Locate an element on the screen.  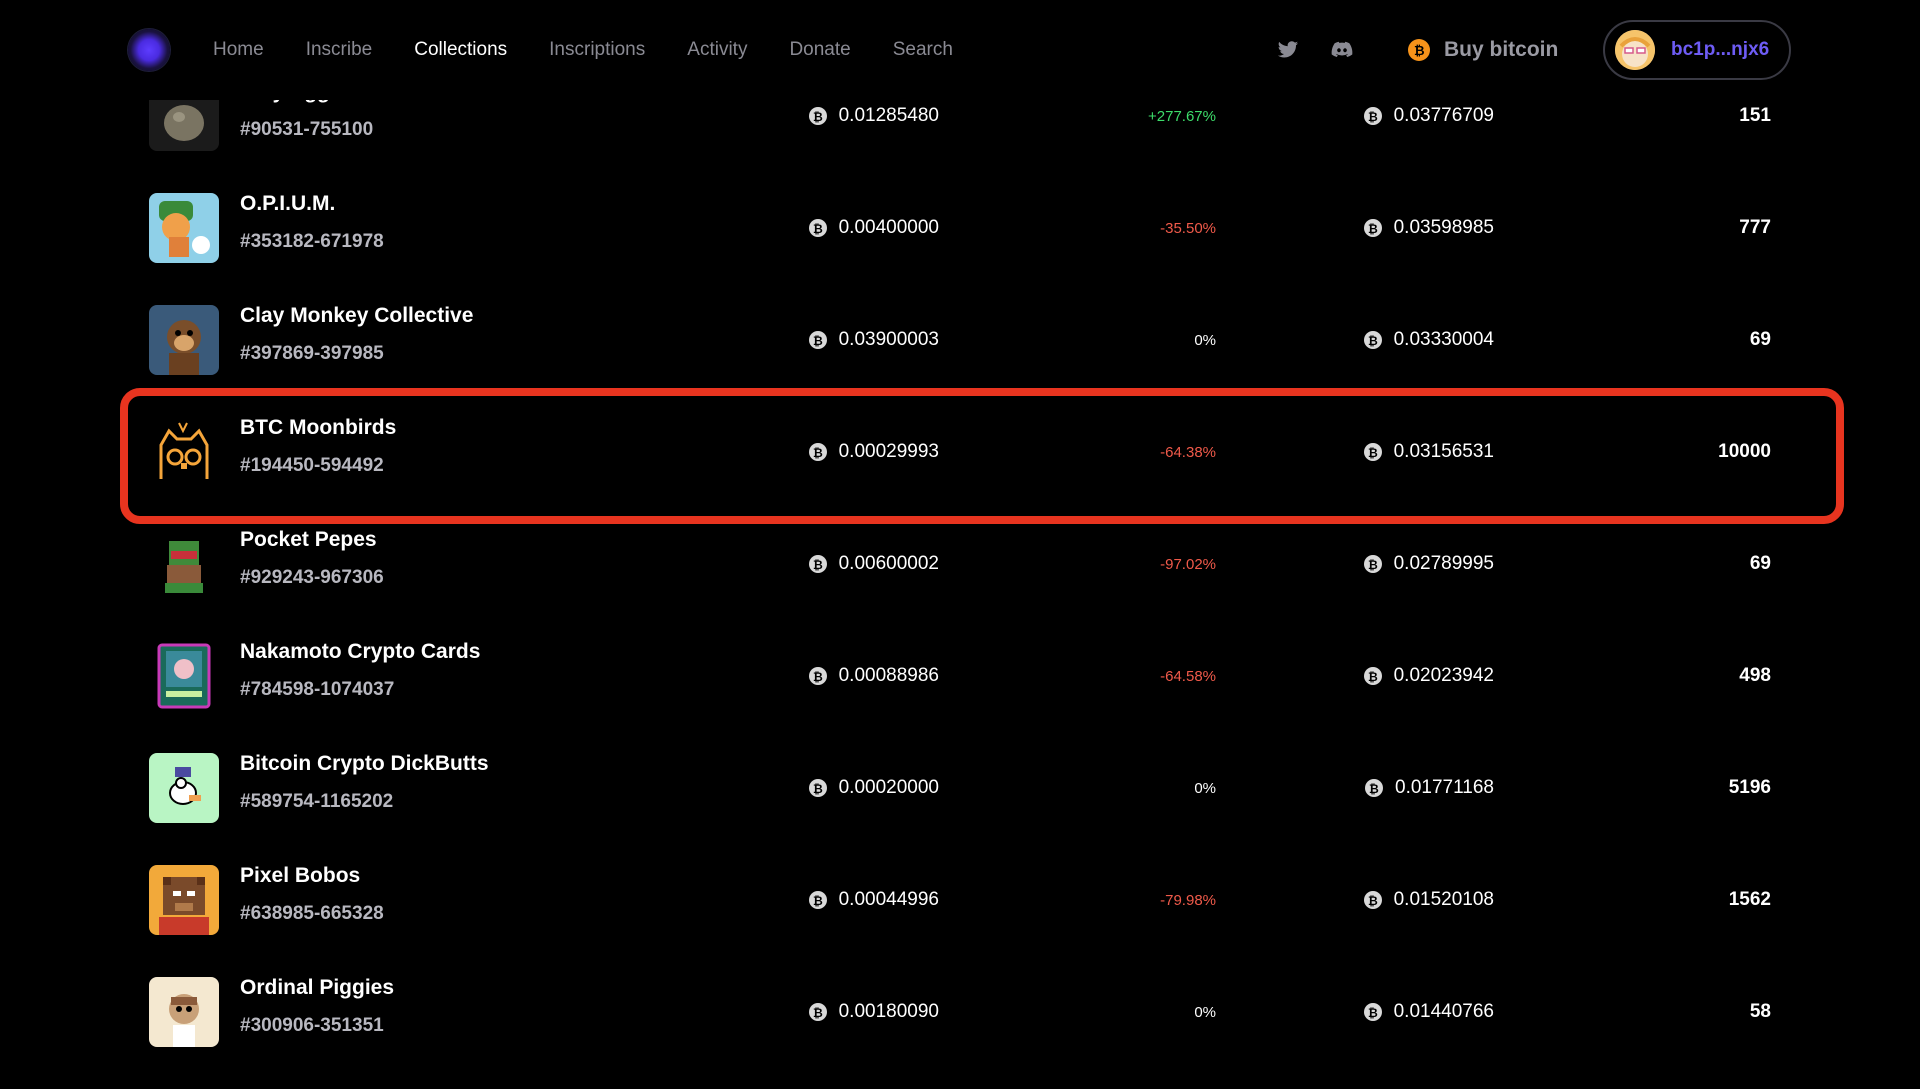
discord-icon is located at coordinates (1342, 50).